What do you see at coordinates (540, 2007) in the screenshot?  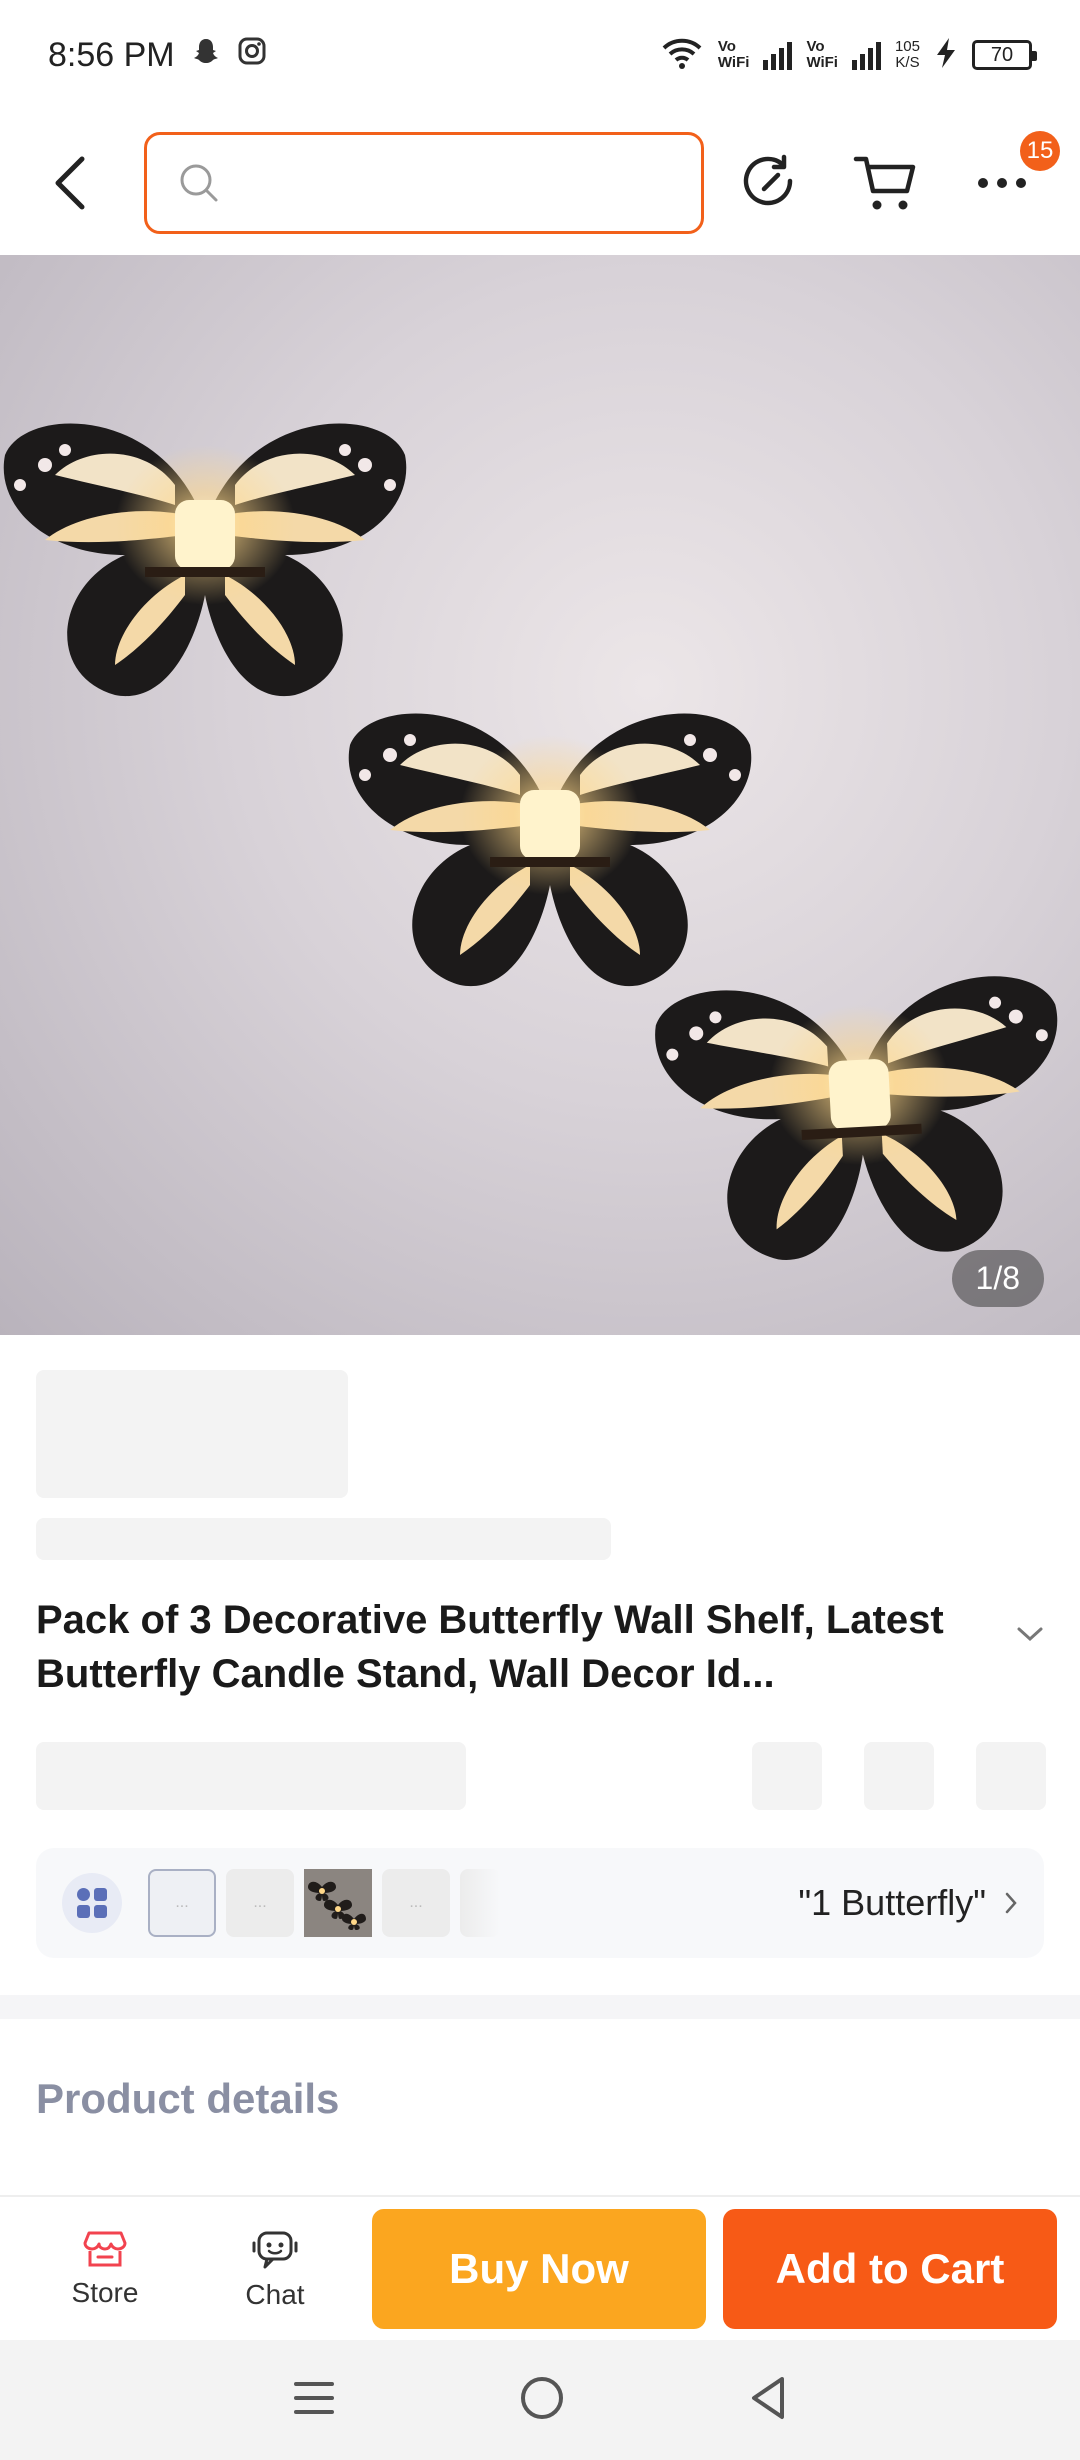 I see `section-divider` at bounding box center [540, 2007].